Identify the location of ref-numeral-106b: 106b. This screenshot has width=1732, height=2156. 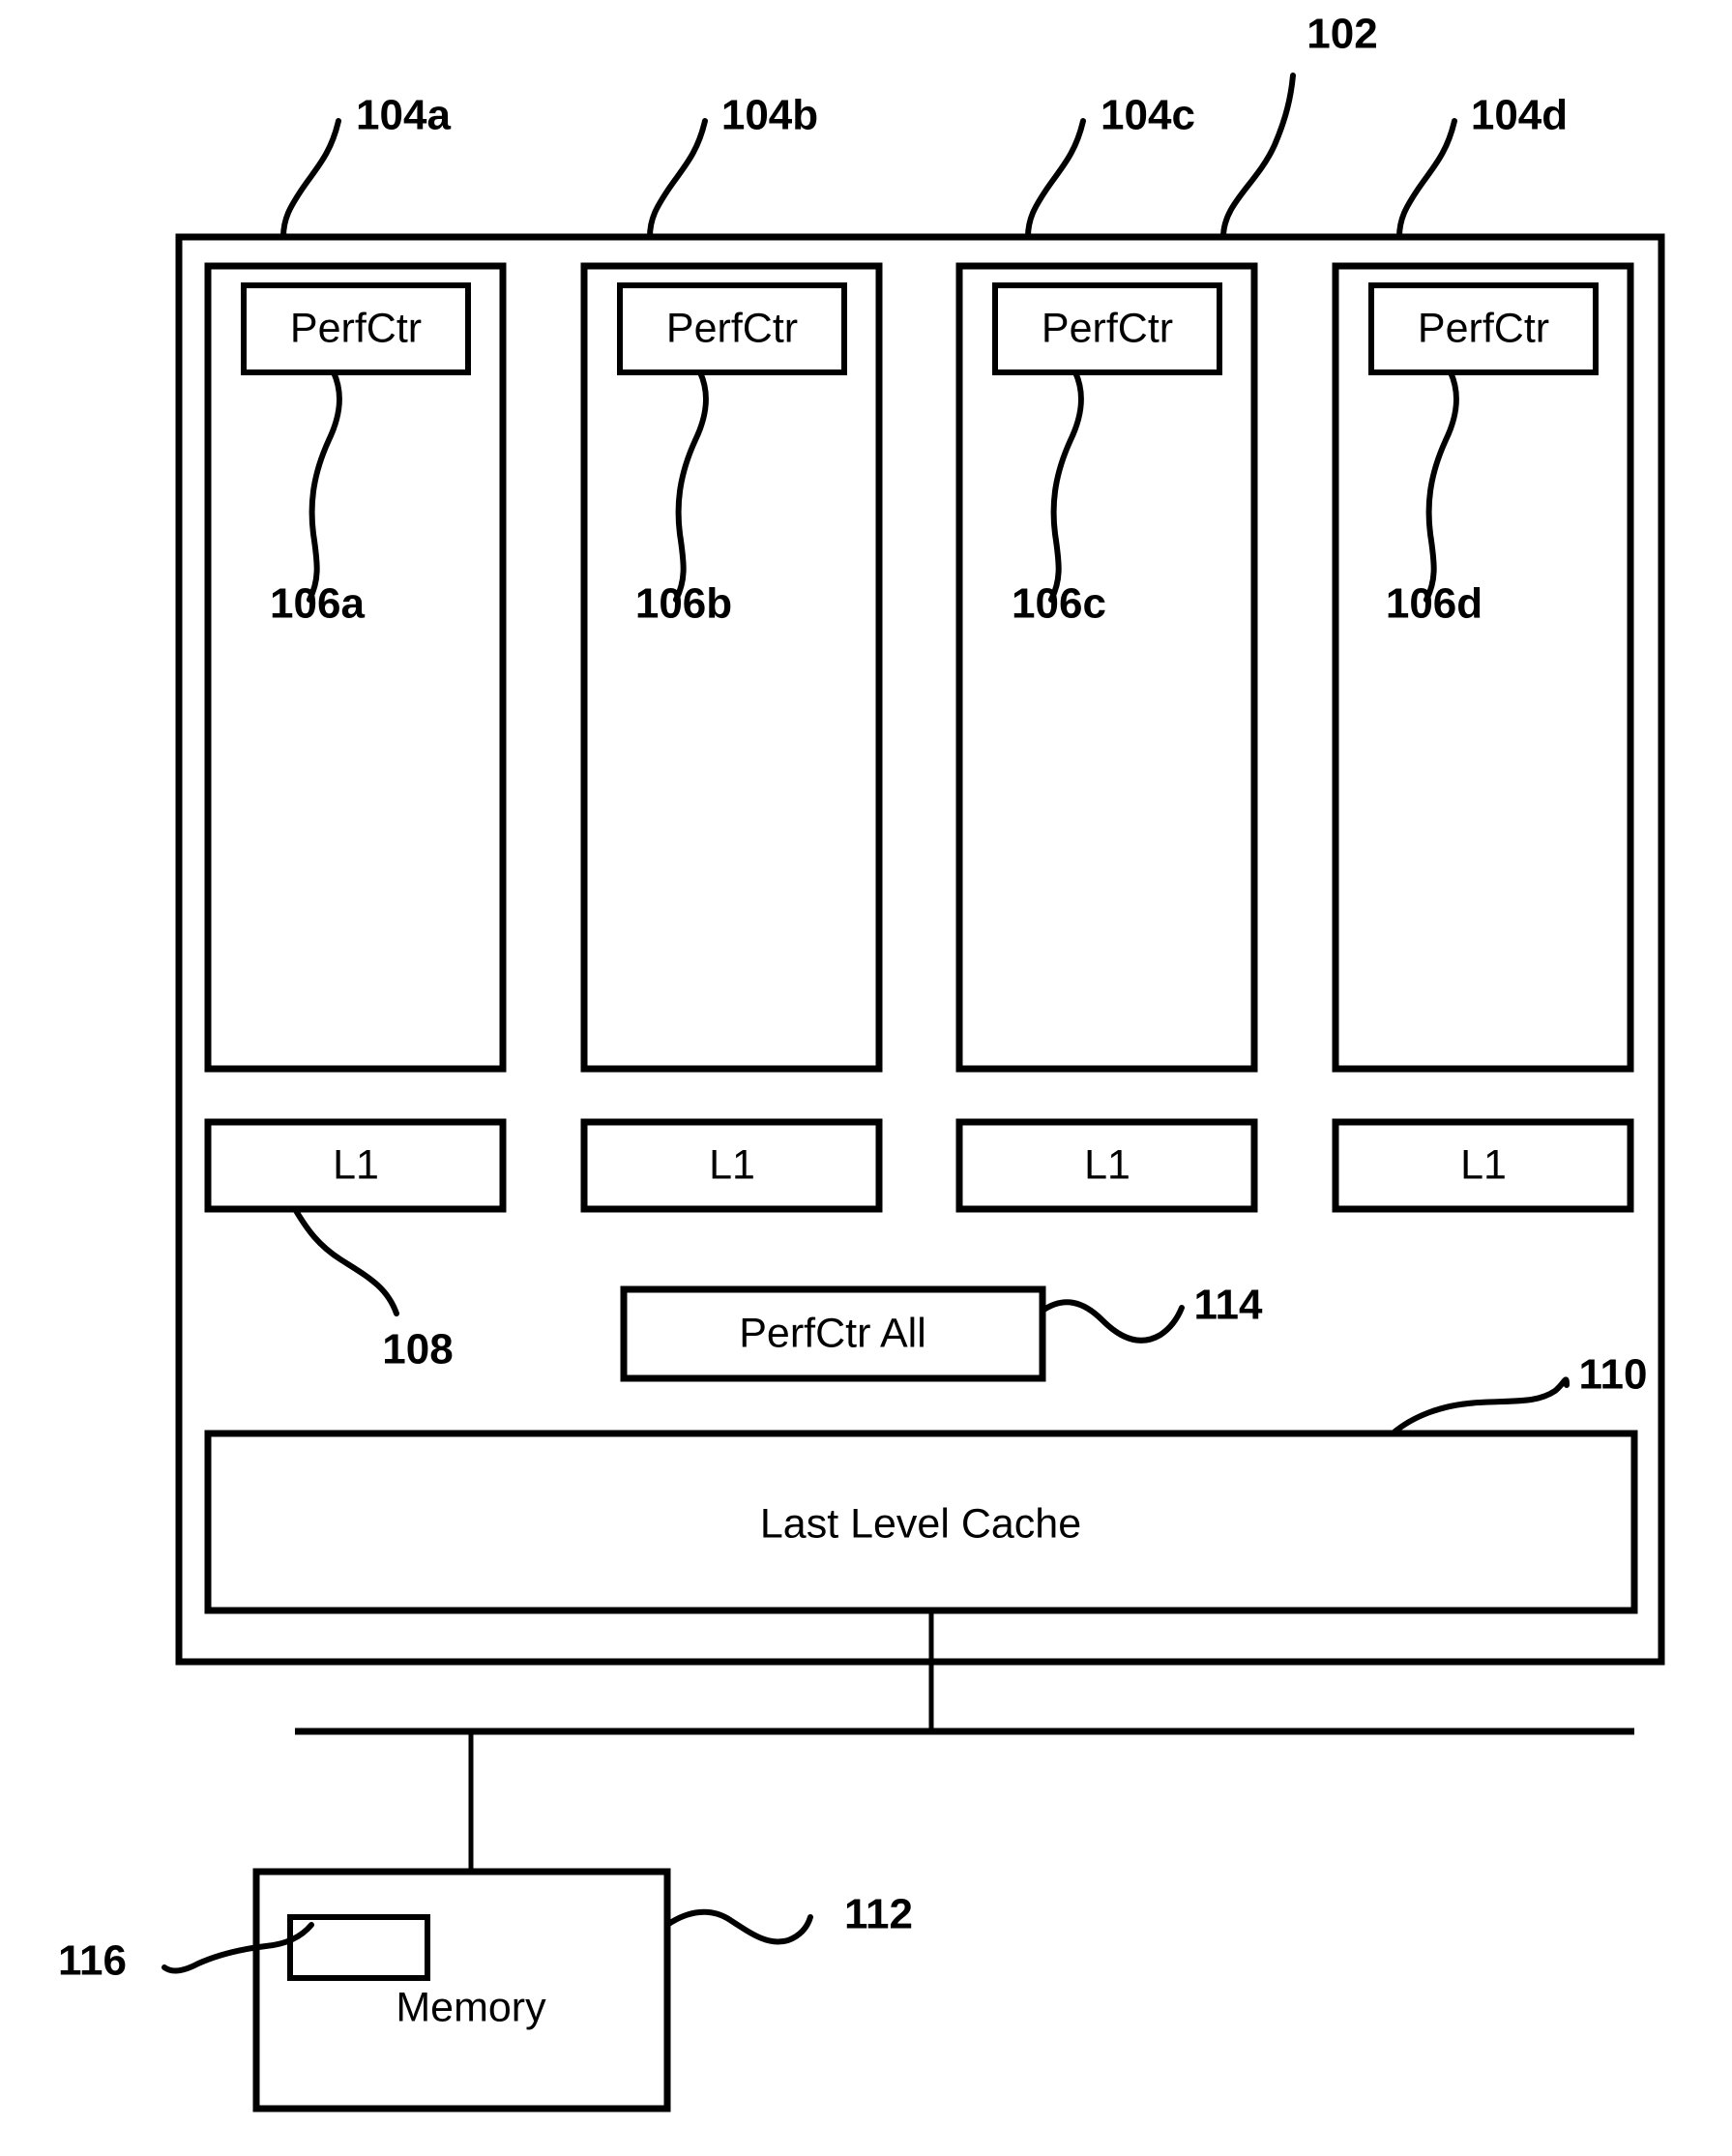
(683, 604).